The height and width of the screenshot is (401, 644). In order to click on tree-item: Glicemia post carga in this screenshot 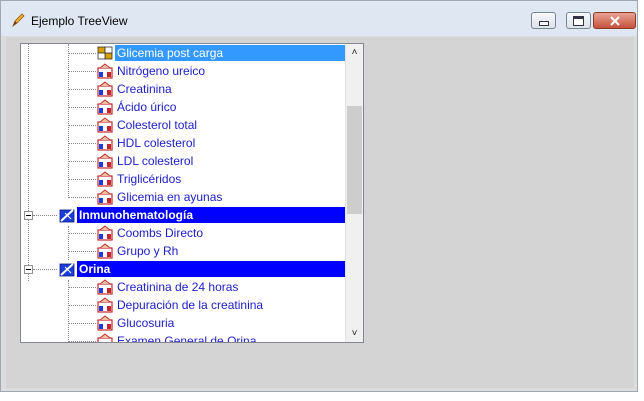, I will do `click(189, 53)`.